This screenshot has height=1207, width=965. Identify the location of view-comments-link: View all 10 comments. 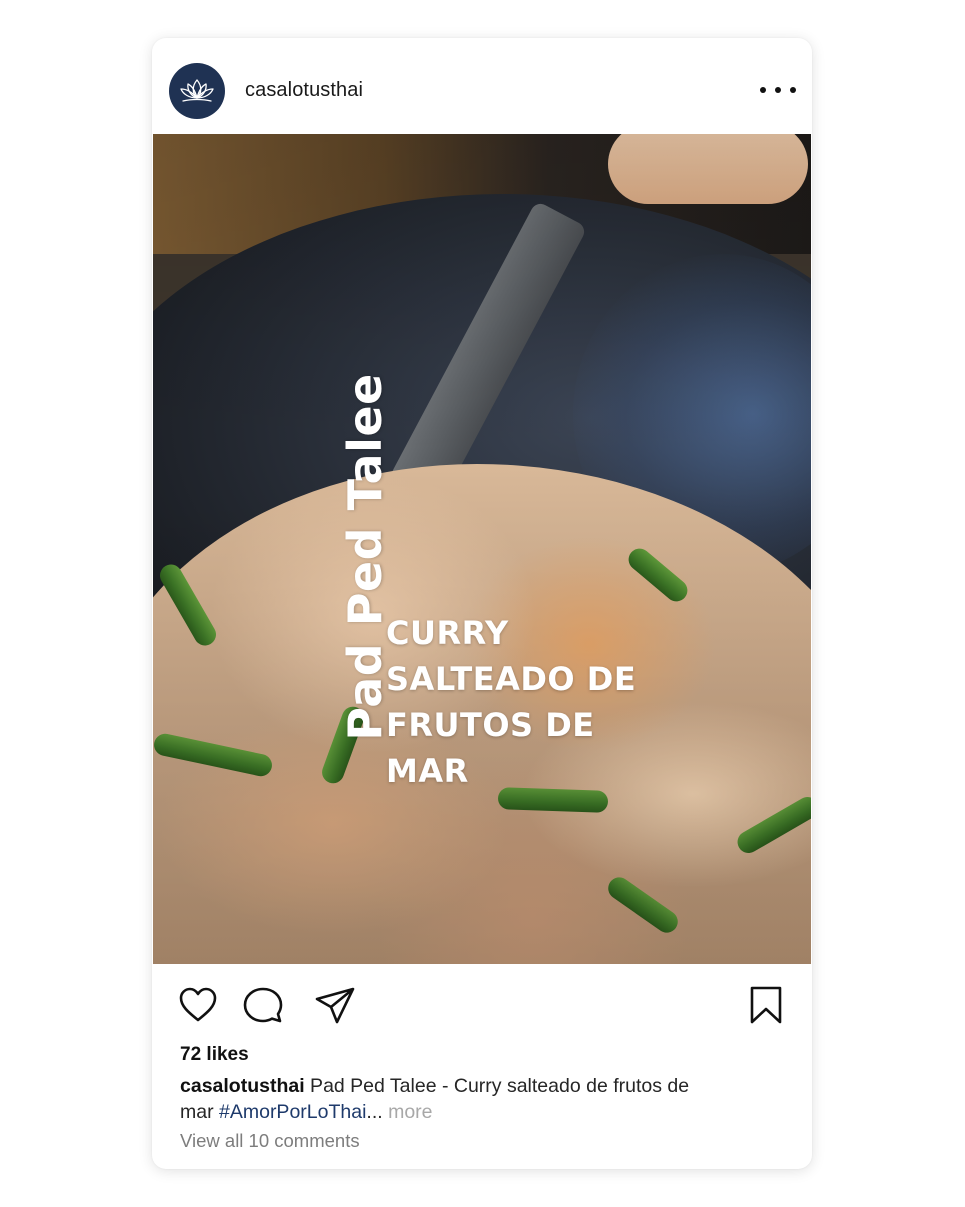
(270, 1141).